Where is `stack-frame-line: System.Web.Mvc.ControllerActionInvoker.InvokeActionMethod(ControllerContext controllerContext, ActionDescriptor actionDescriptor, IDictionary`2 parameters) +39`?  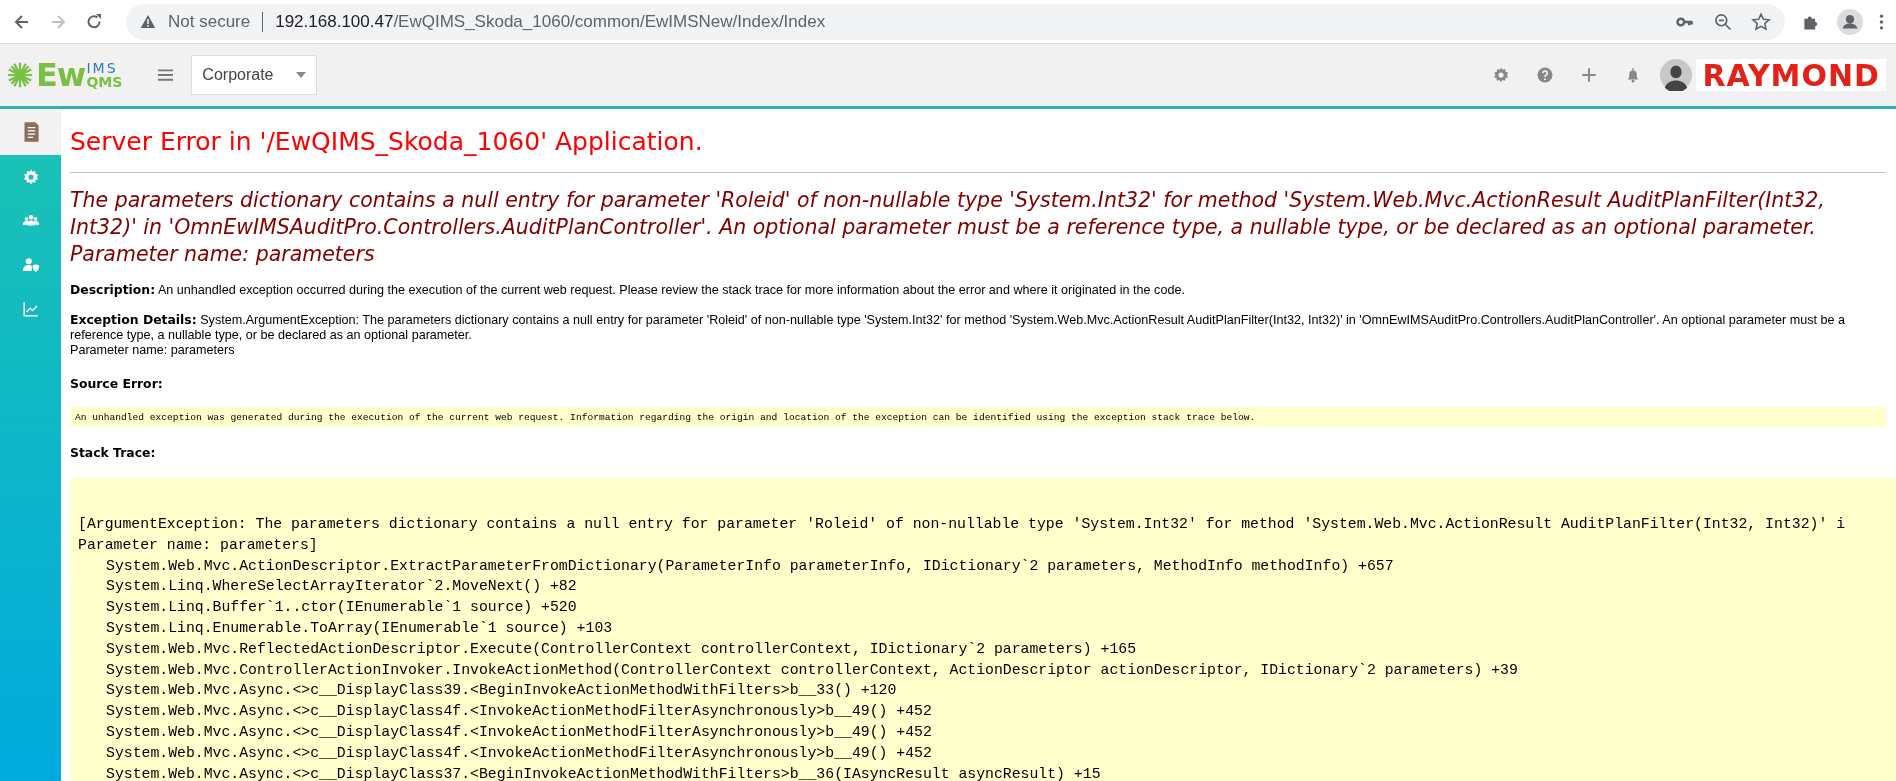 stack-frame-line: System.Web.Mvc.ControllerActionInvoker.InvokeActionMethod(ControllerContext controllerContext, ActionDescriptor actionDescriptor, IDictionary`2 parameters) +39 is located at coordinates (812, 670).